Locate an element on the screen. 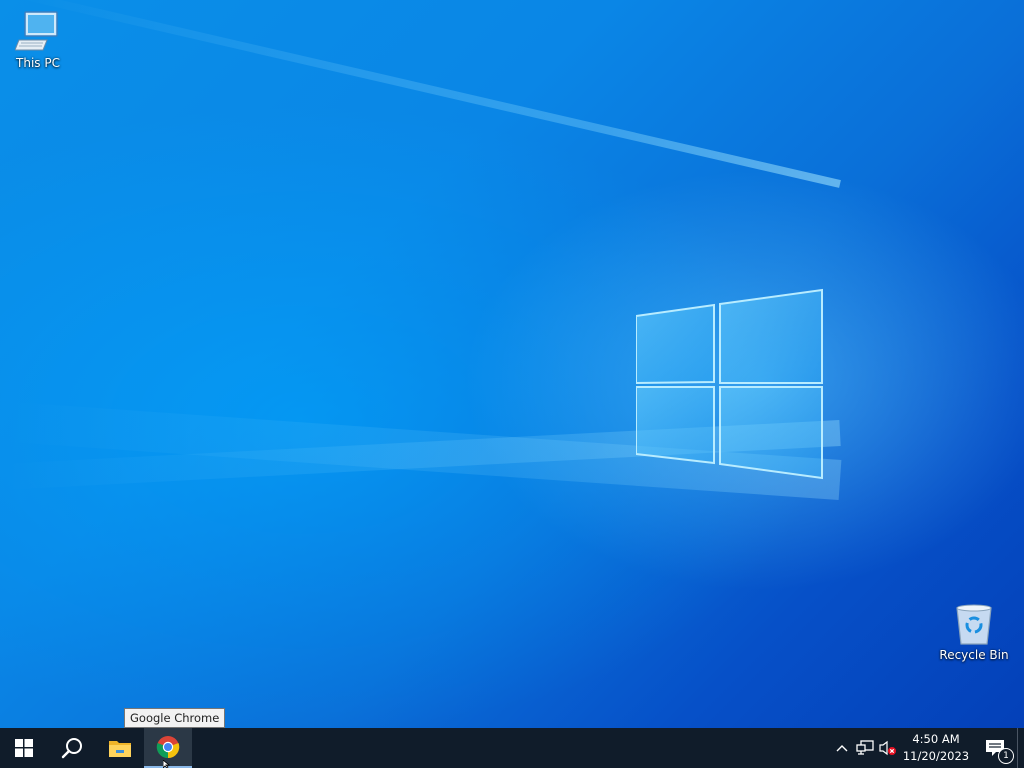 The height and width of the screenshot is (768, 1024). windows-logo-icon is located at coordinates (24, 748).